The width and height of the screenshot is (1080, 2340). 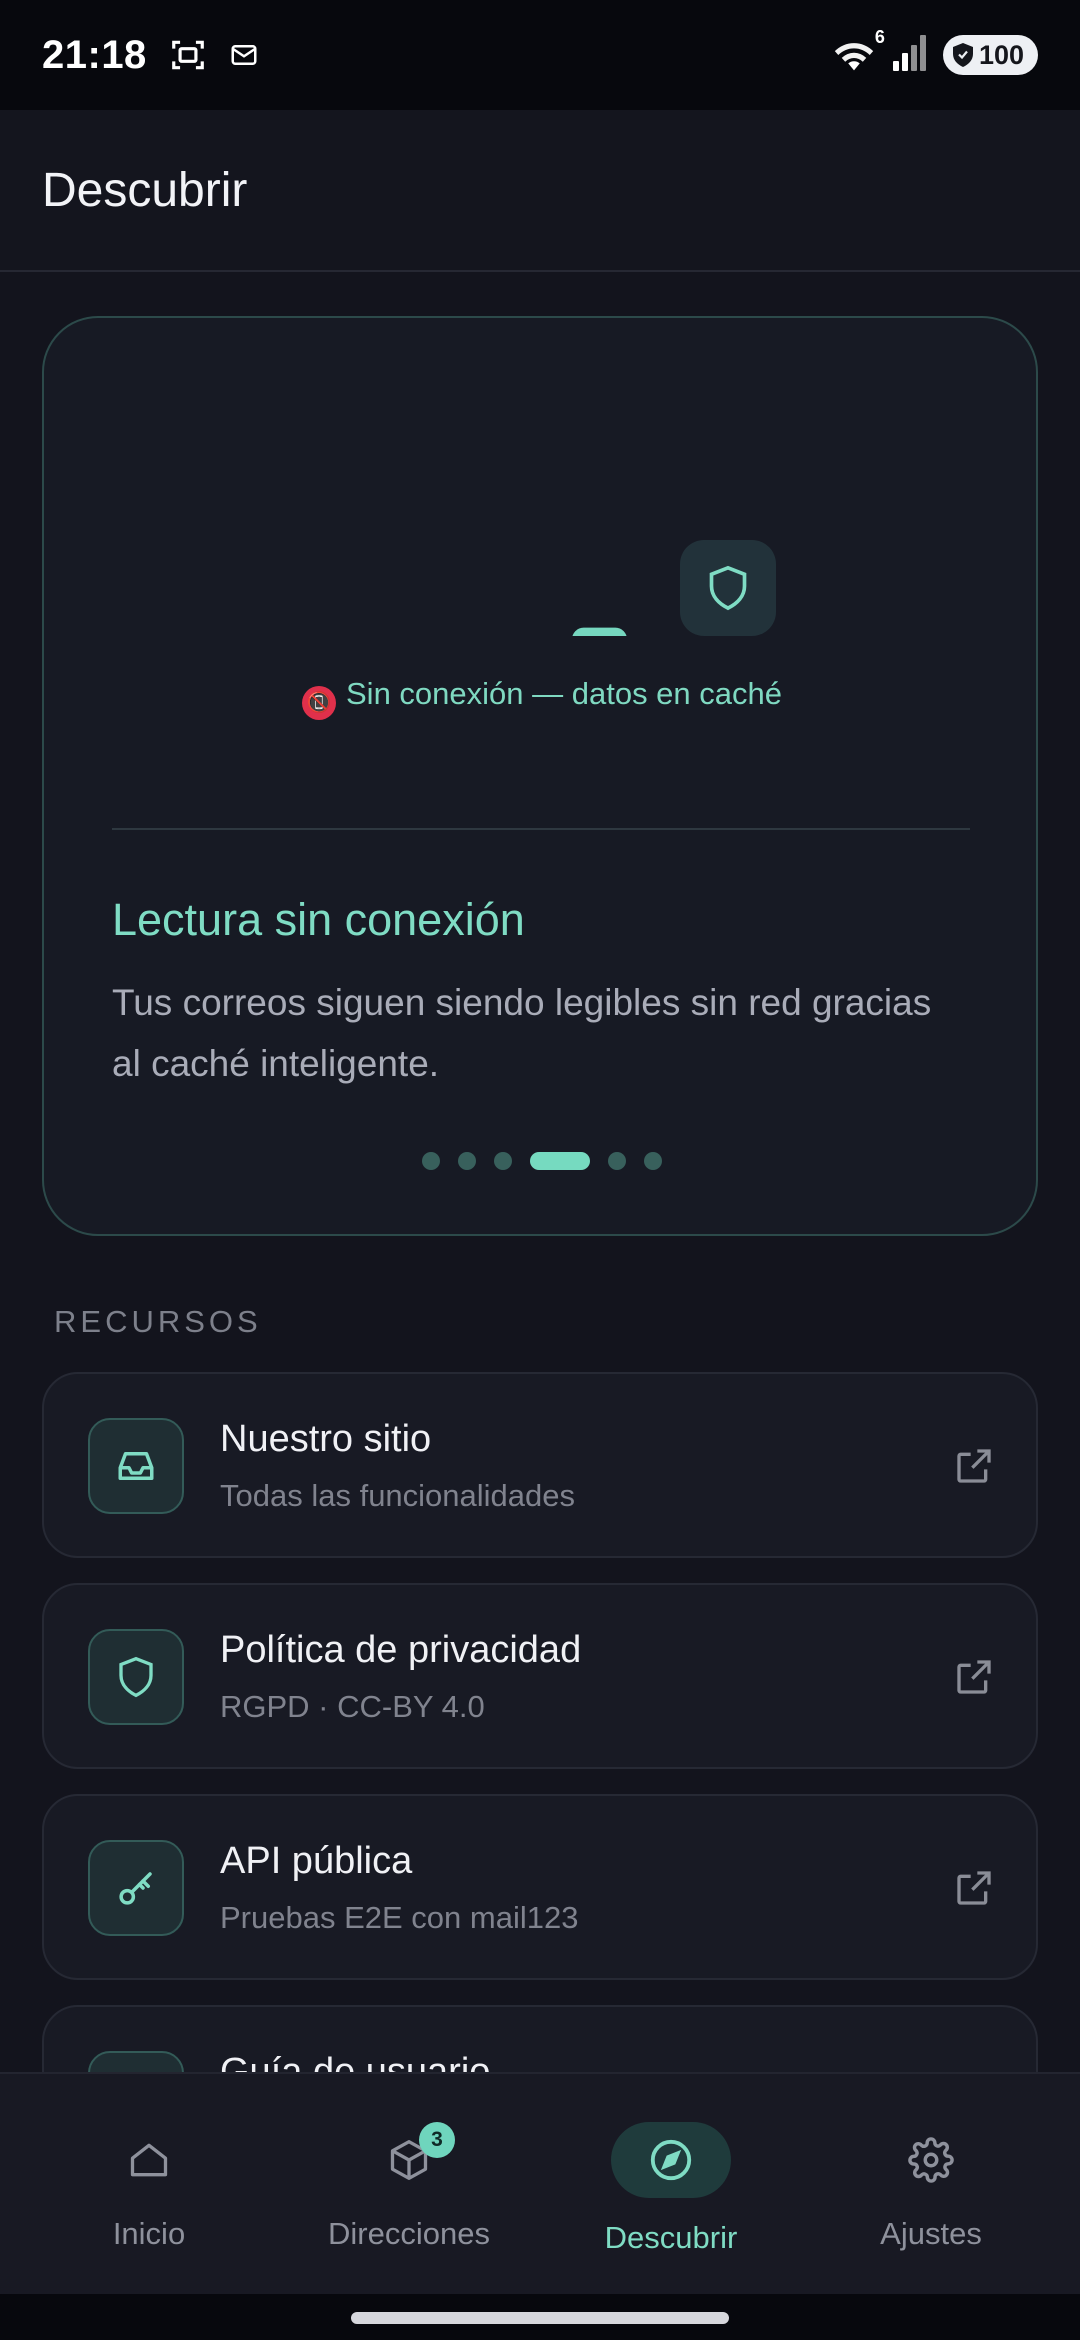 I want to click on home-indicator, so click(x=540, y=2318).